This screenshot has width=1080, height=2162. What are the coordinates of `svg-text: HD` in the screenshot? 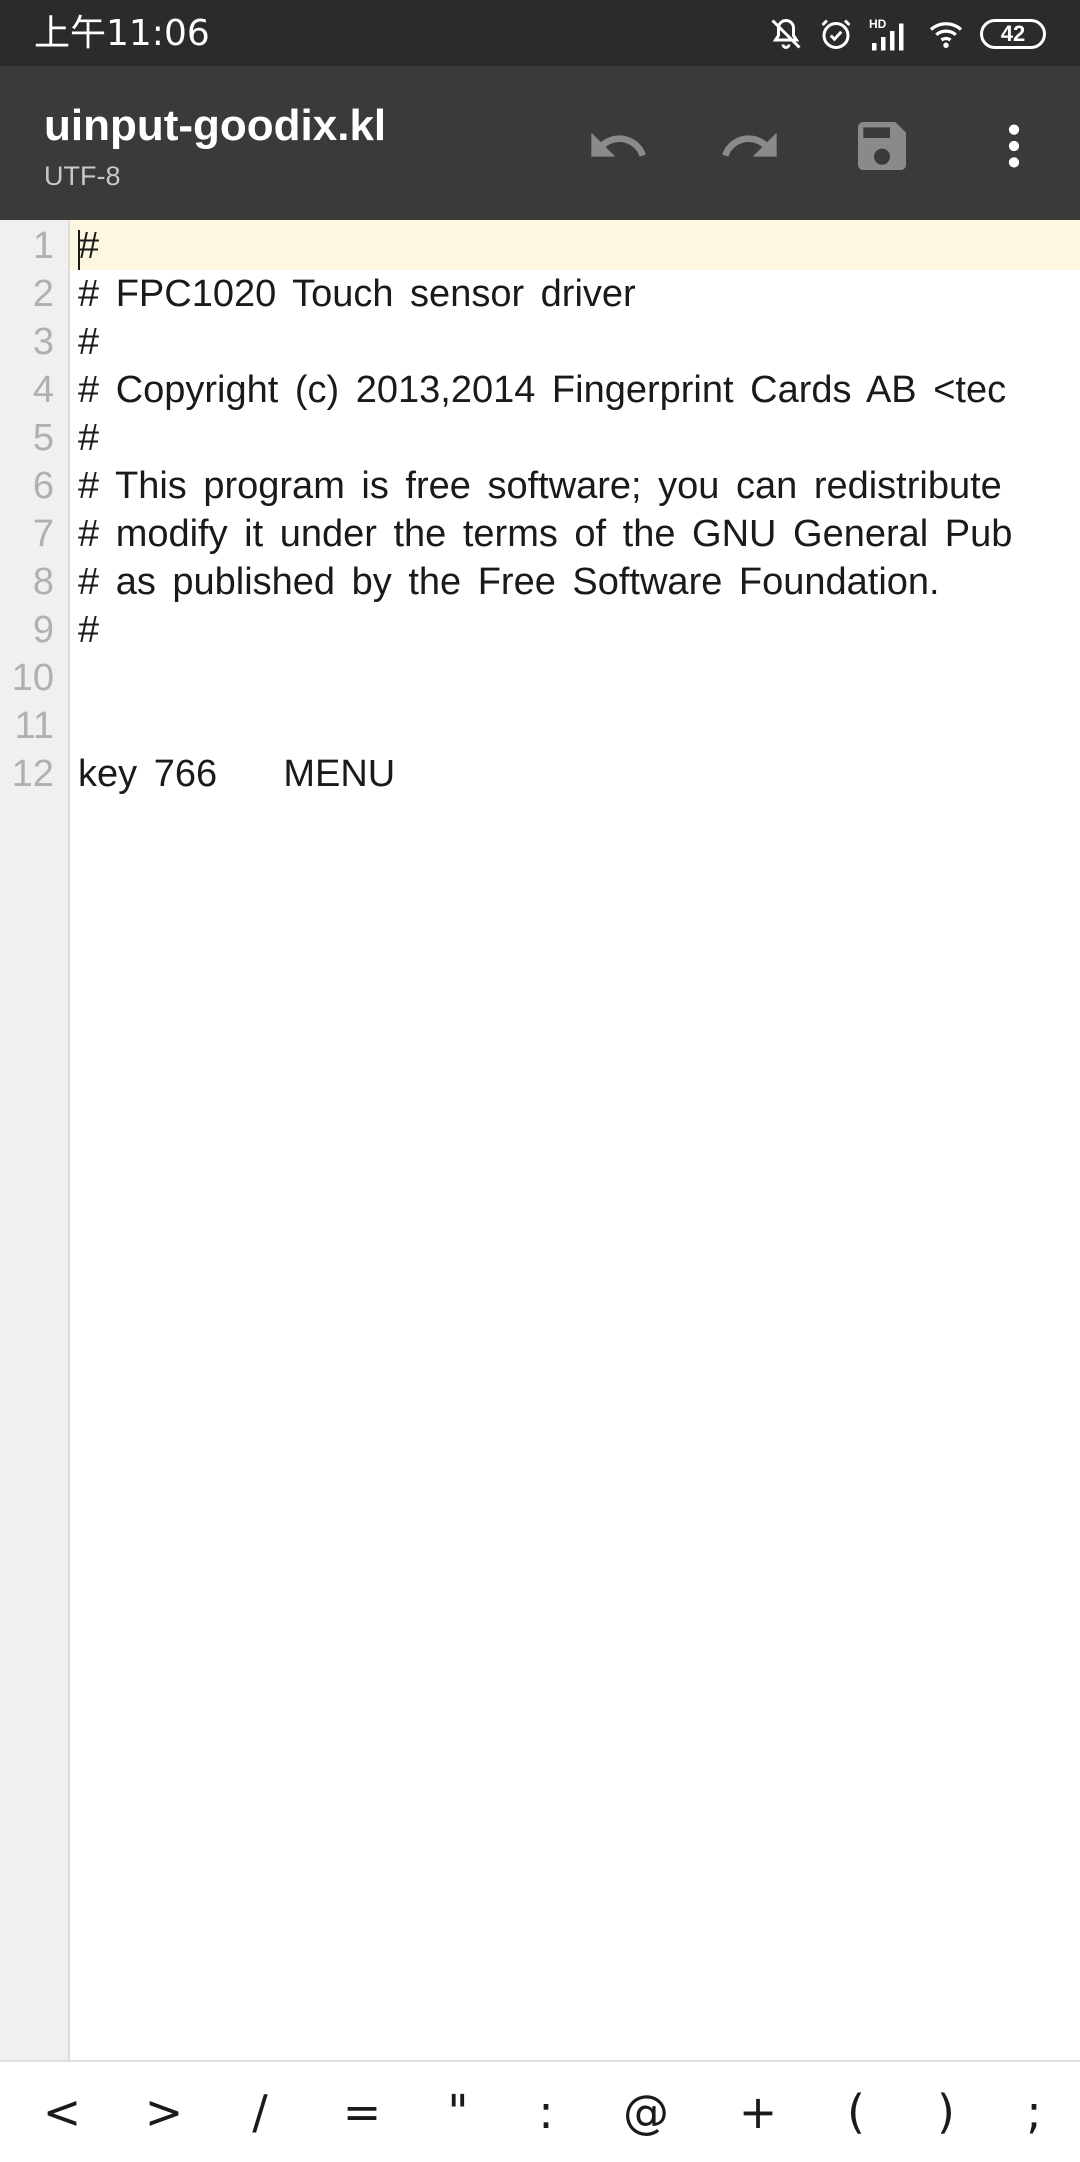 It's located at (878, 24).